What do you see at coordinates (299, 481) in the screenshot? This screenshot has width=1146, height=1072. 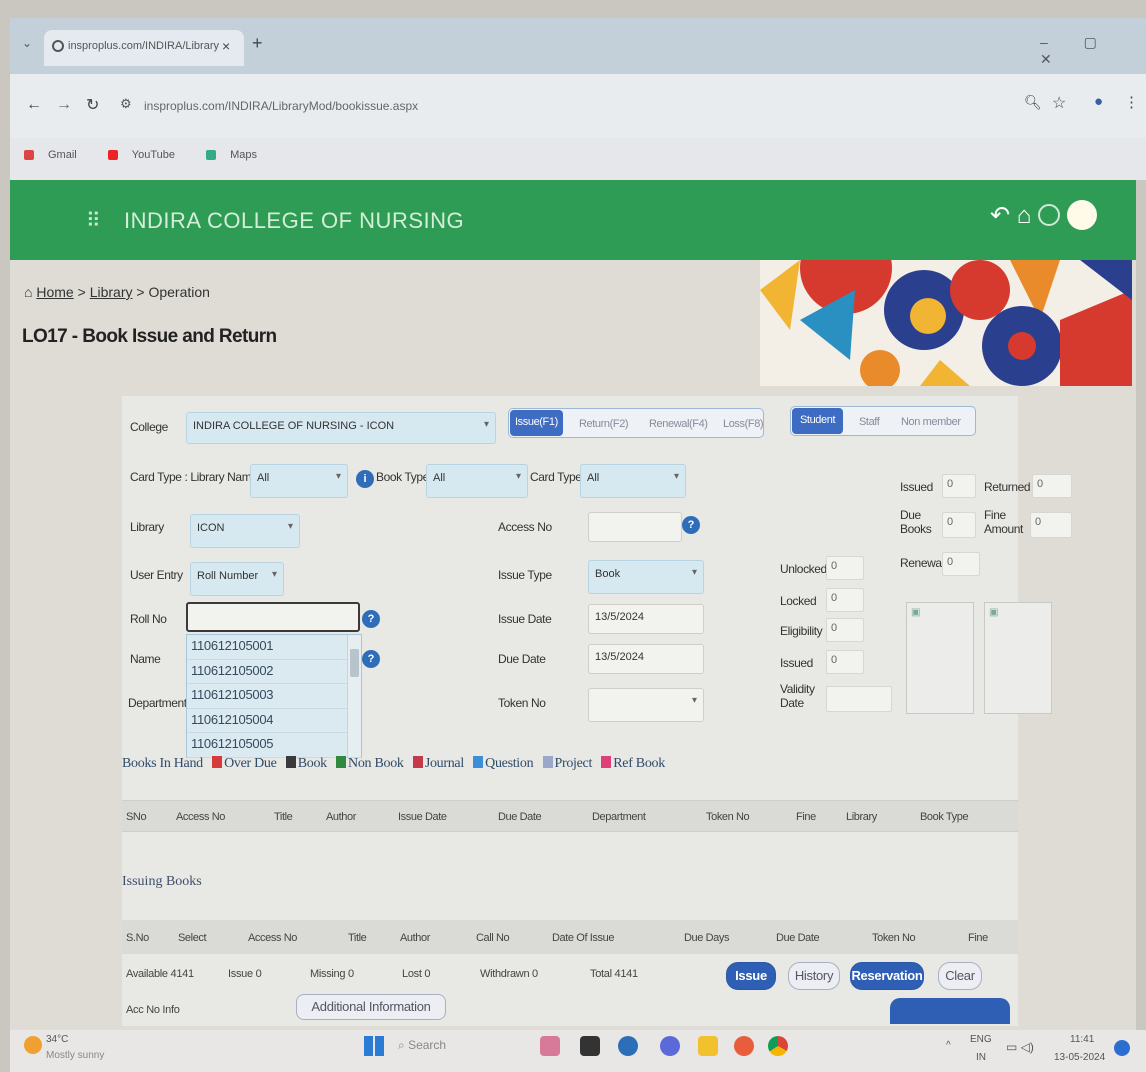 I see `card-type-library-select: All` at bounding box center [299, 481].